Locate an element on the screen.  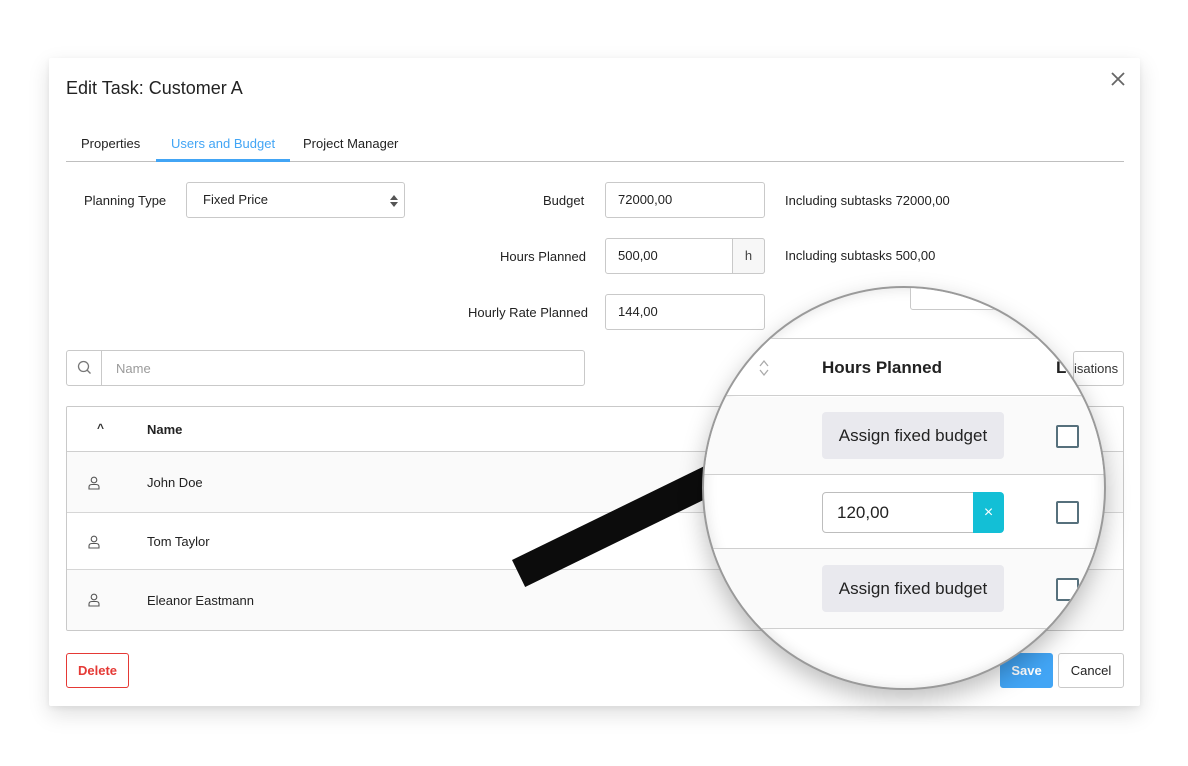
sort-toggle-icon is located at coordinates (764, 368).